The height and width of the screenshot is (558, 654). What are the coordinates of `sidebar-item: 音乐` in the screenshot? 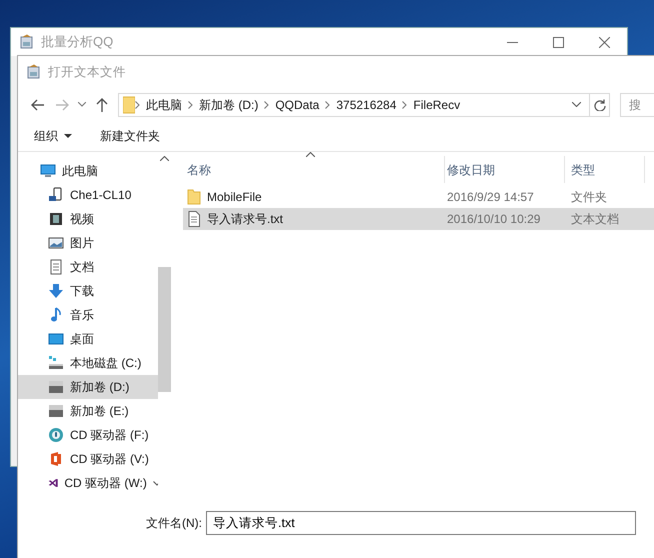 It's located at (88, 315).